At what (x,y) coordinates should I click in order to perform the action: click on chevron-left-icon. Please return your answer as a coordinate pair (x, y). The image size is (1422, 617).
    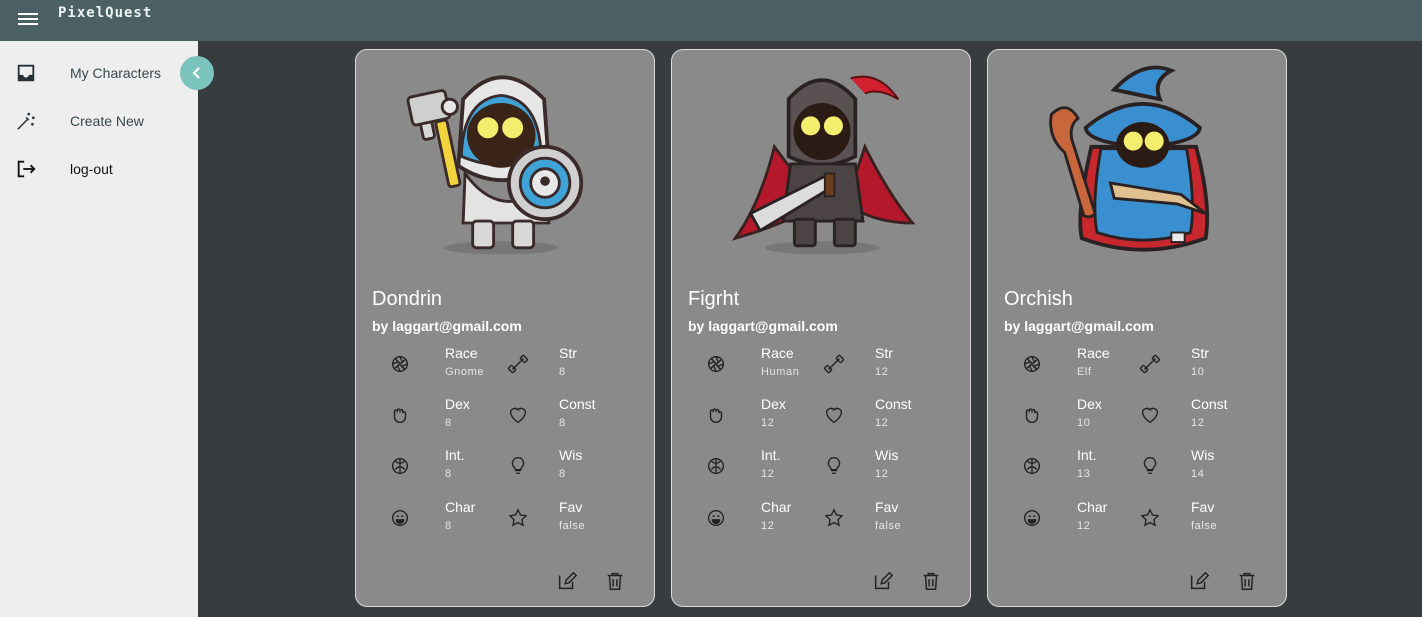
    Looking at the image, I should click on (196, 73).